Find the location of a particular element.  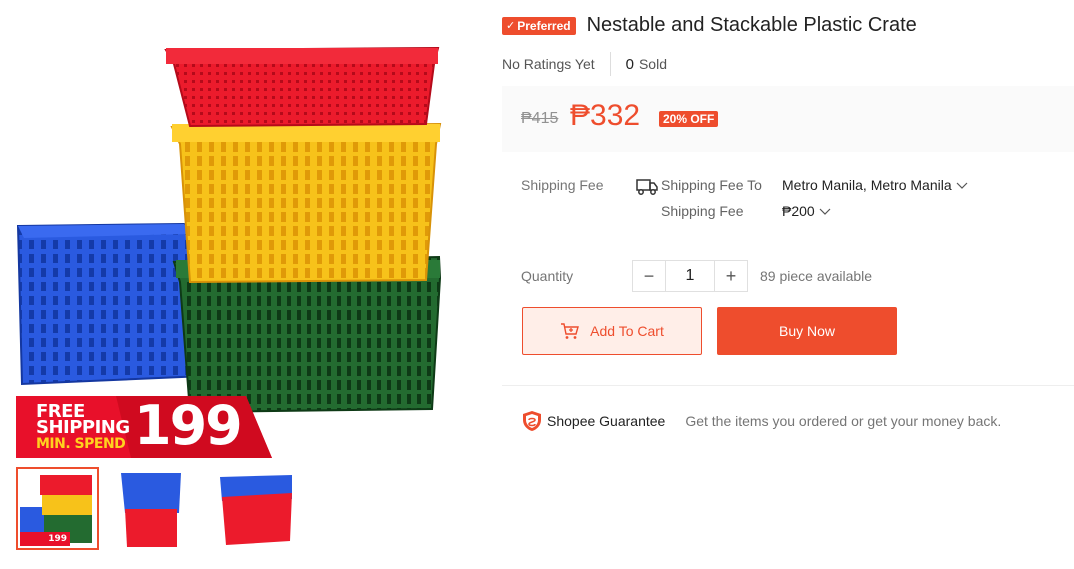

promo-text: FREE SHIPPING MIN. SPEND is located at coordinates (83, 428).